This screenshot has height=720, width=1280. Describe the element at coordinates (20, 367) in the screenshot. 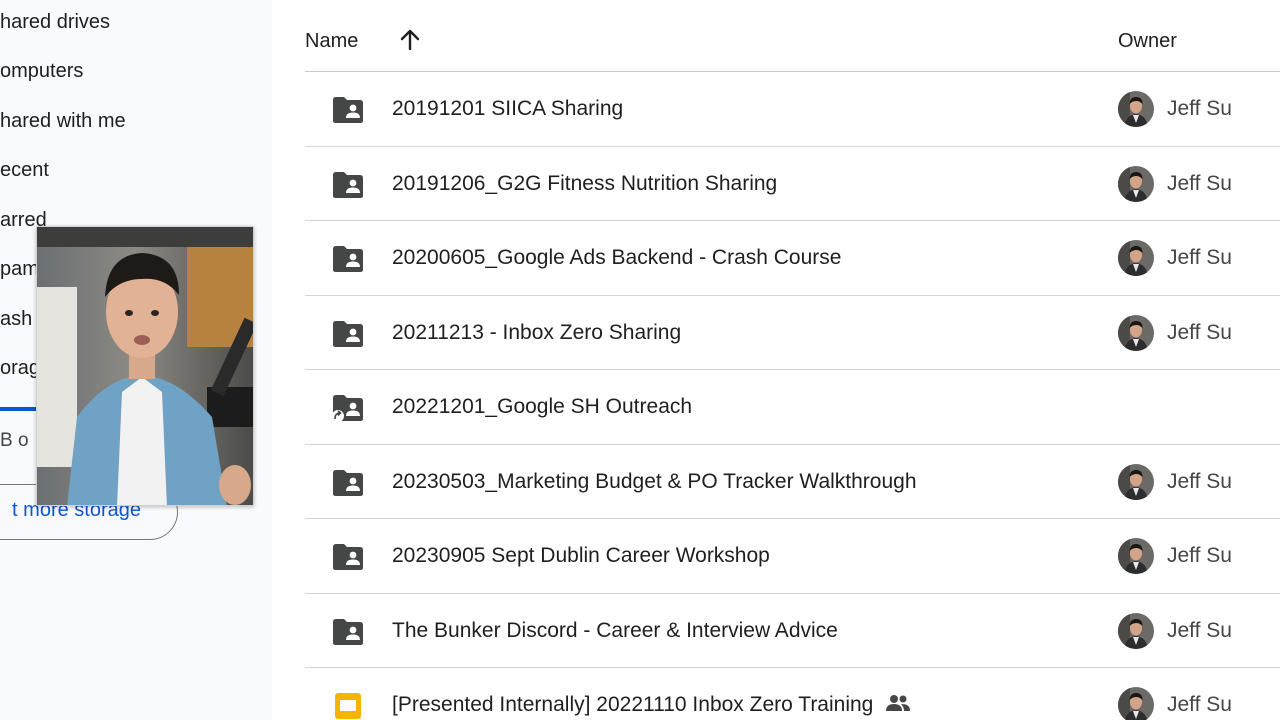

I see `sidebar-item-label: orag` at that location.